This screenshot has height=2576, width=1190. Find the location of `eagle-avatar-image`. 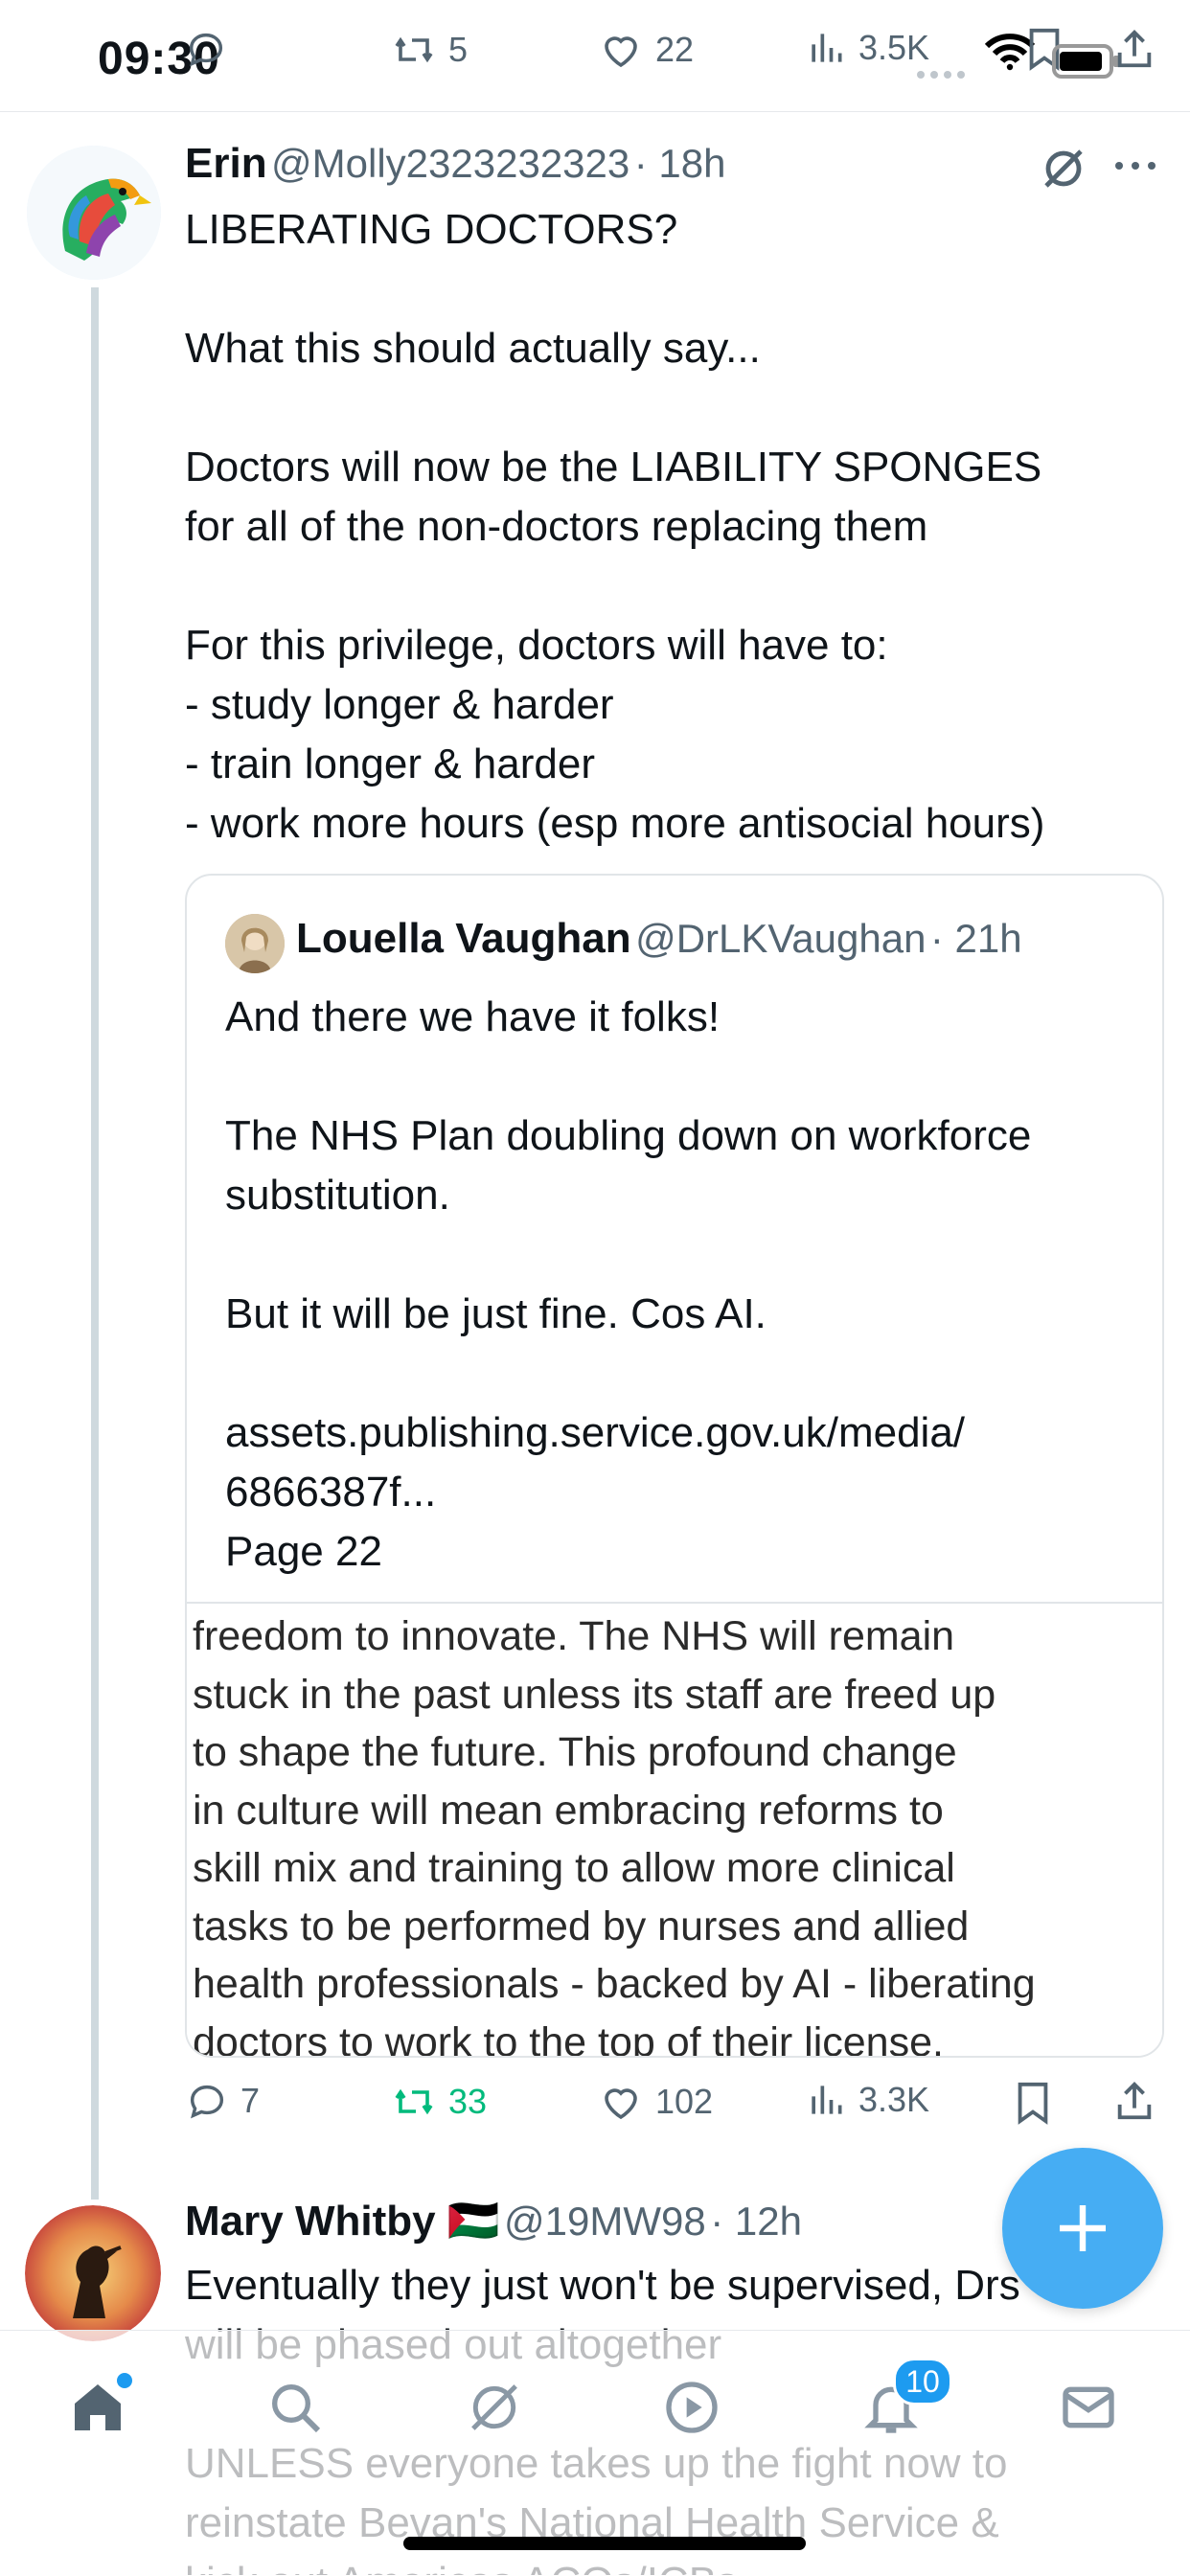

eagle-avatar-image is located at coordinates (94, 213).